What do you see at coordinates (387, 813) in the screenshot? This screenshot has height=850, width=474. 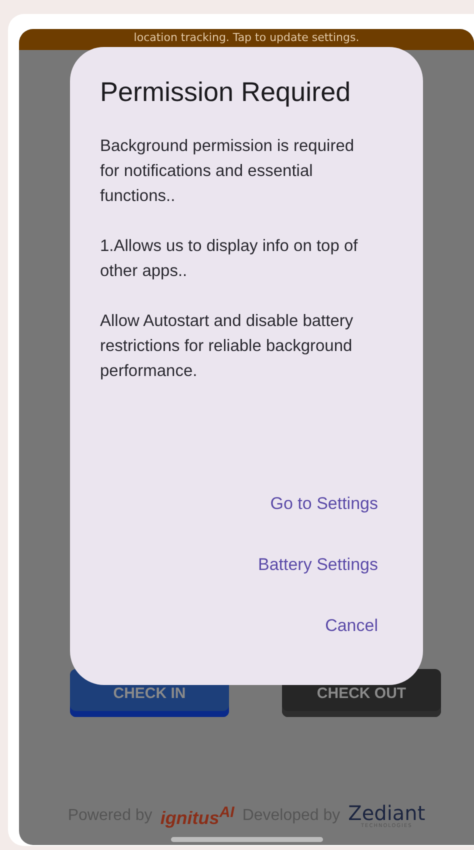 I see `developer-logo: Zediant` at bounding box center [387, 813].